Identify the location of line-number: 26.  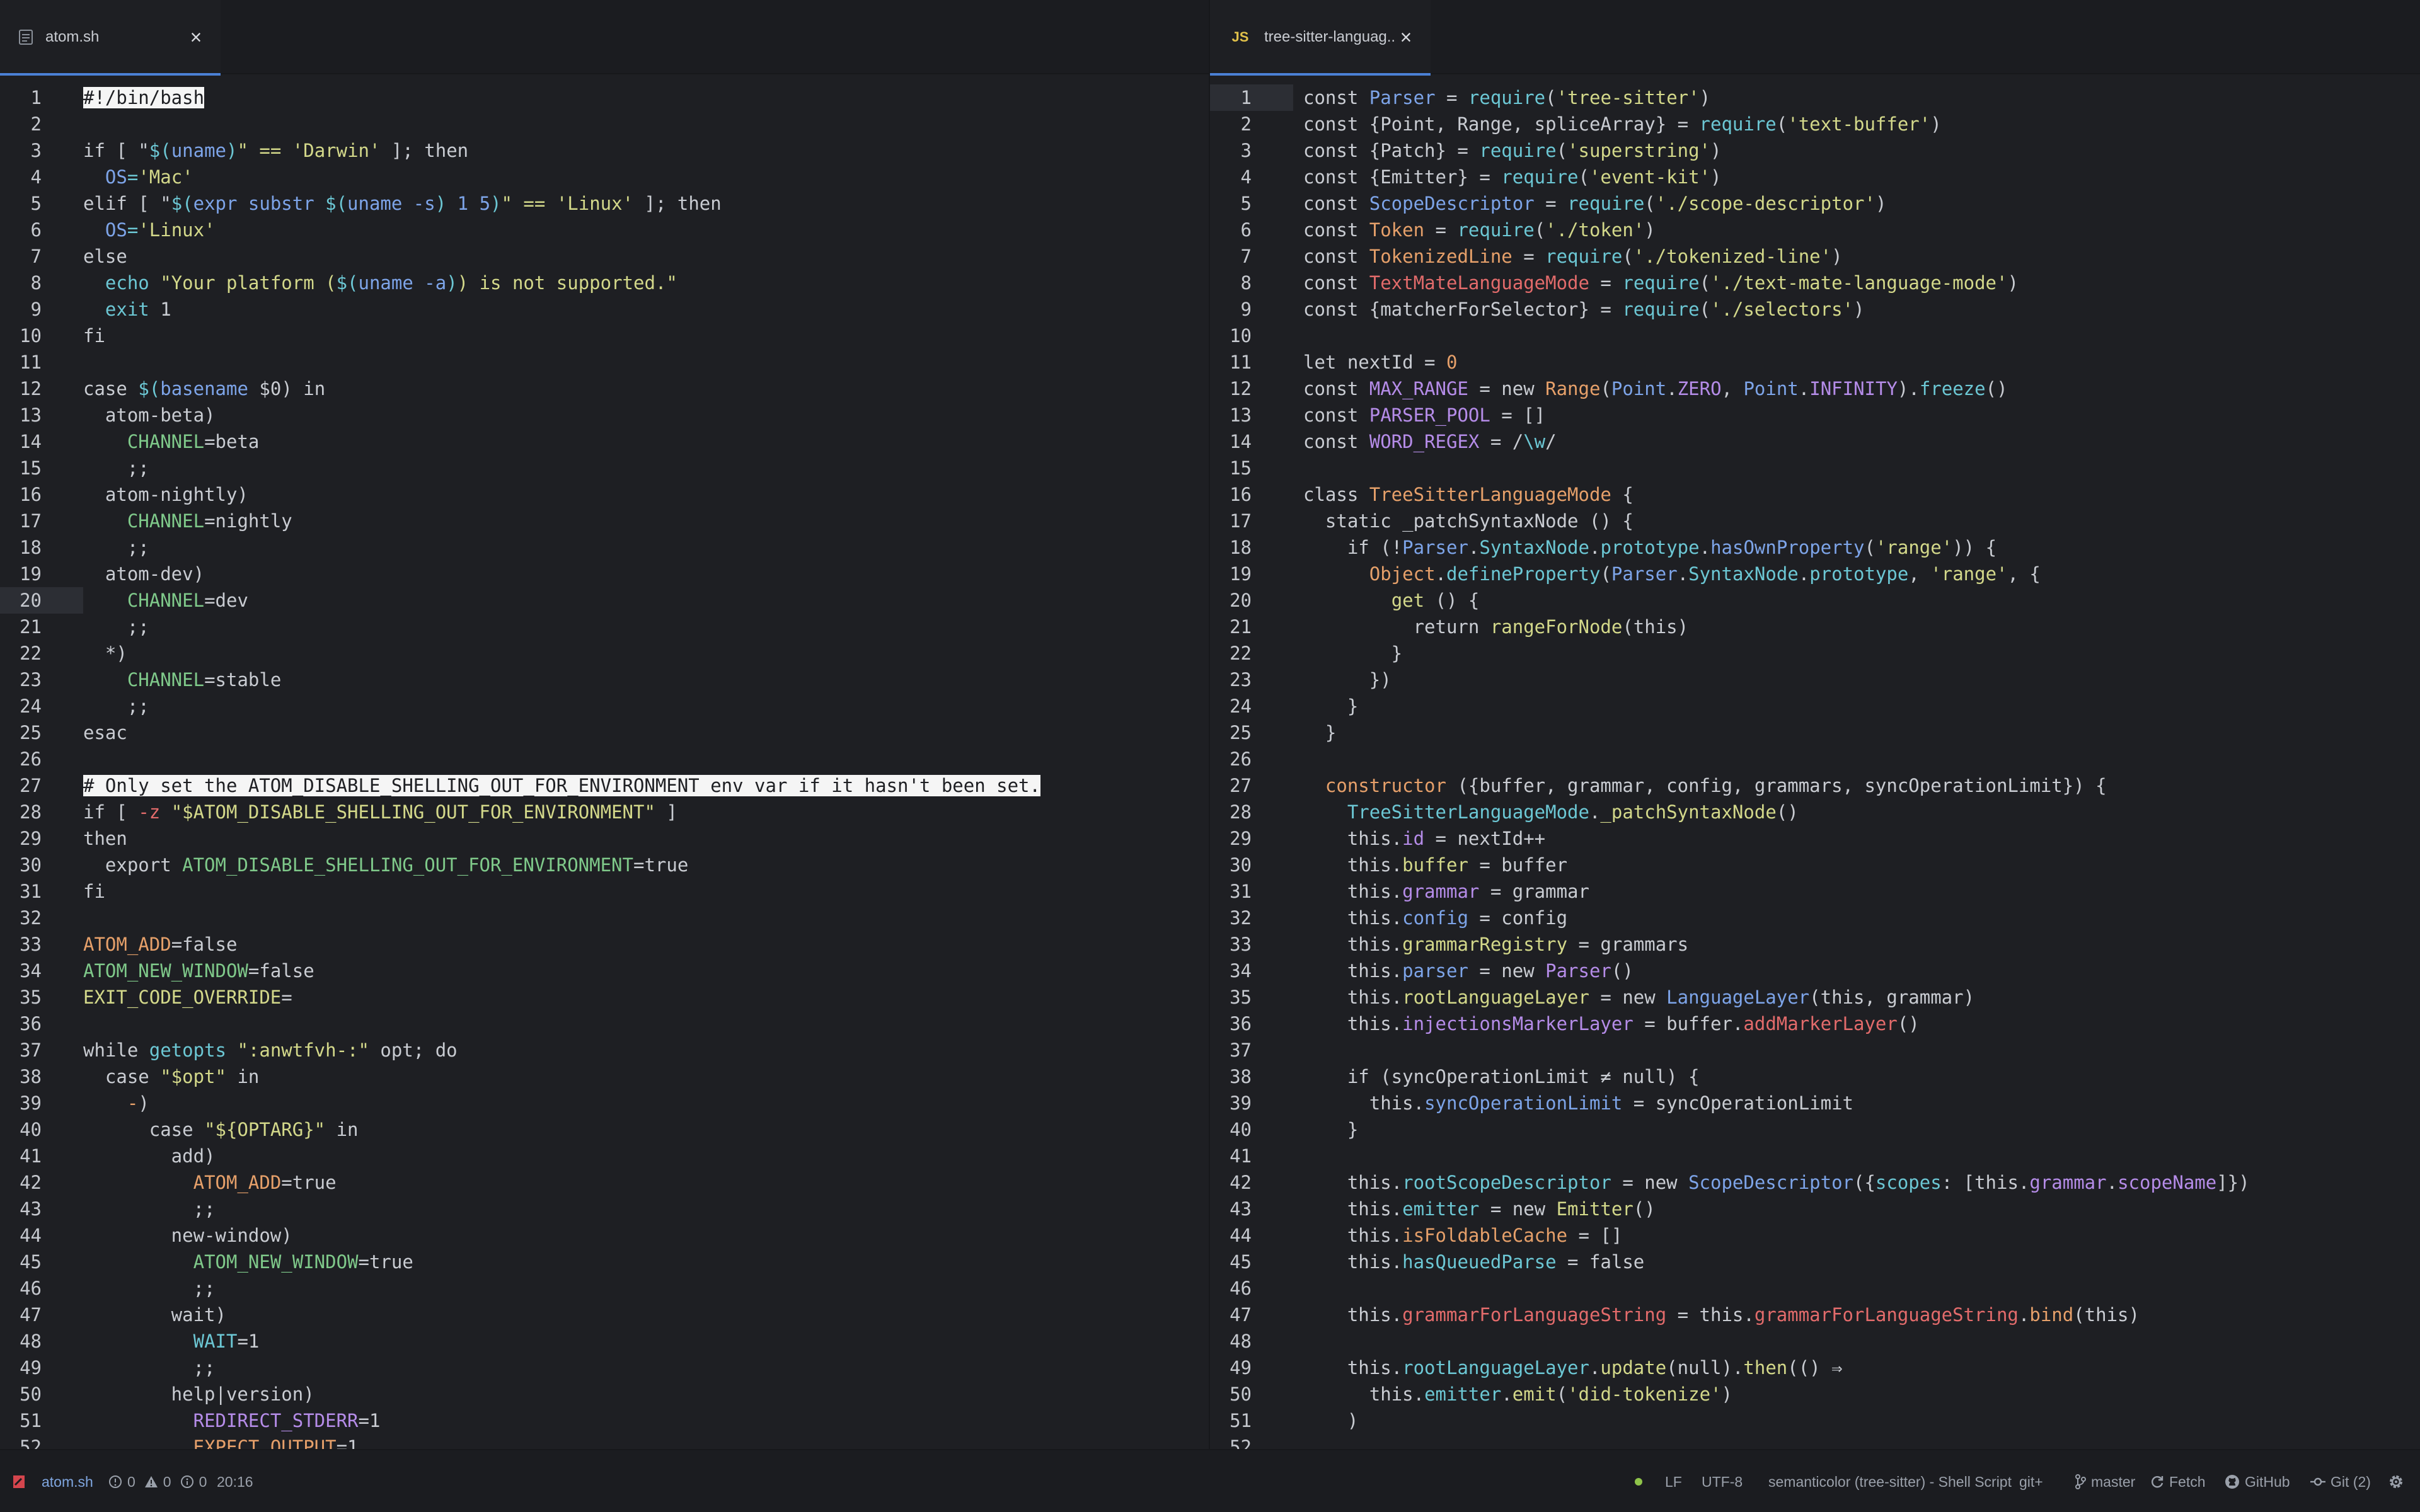
(21, 759).